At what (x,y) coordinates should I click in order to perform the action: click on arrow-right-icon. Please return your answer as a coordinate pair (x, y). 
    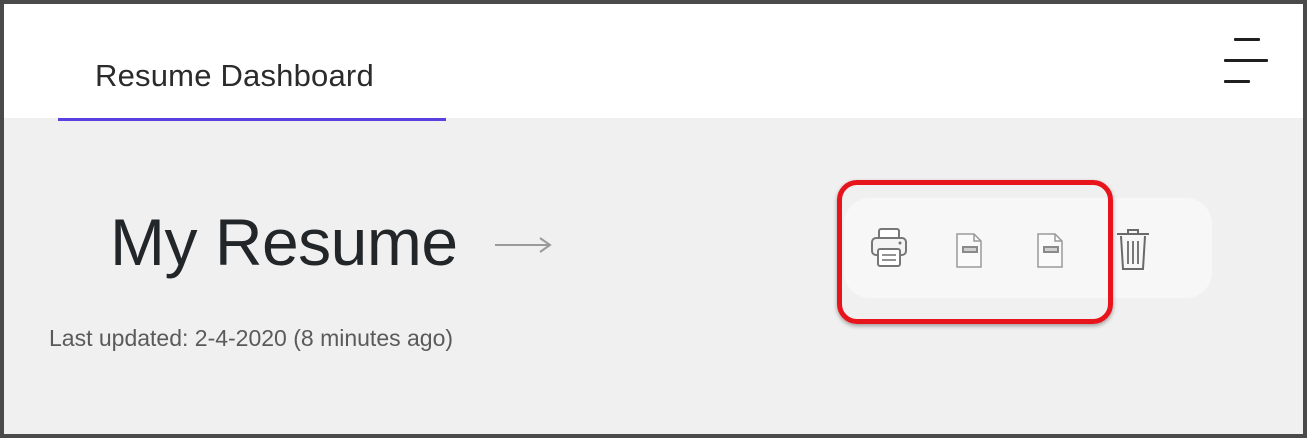
    Looking at the image, I should click on (523, 245).